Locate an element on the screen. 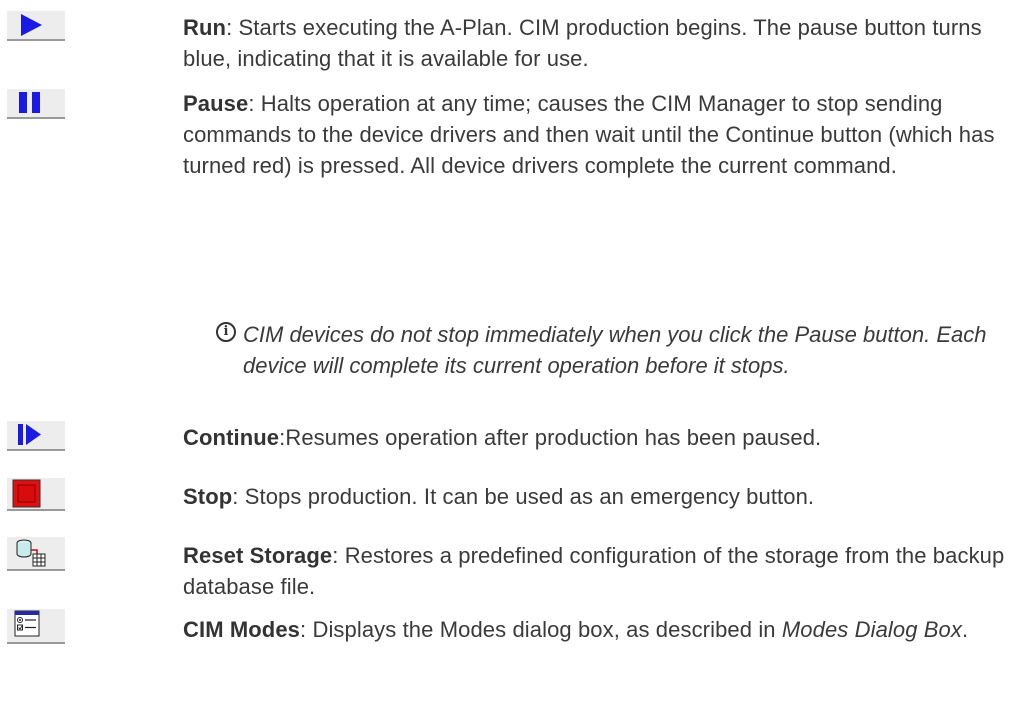 Image resolution: width=1034 pixels, height=715 pixels. continue-button is located at coordinates (36, 436).